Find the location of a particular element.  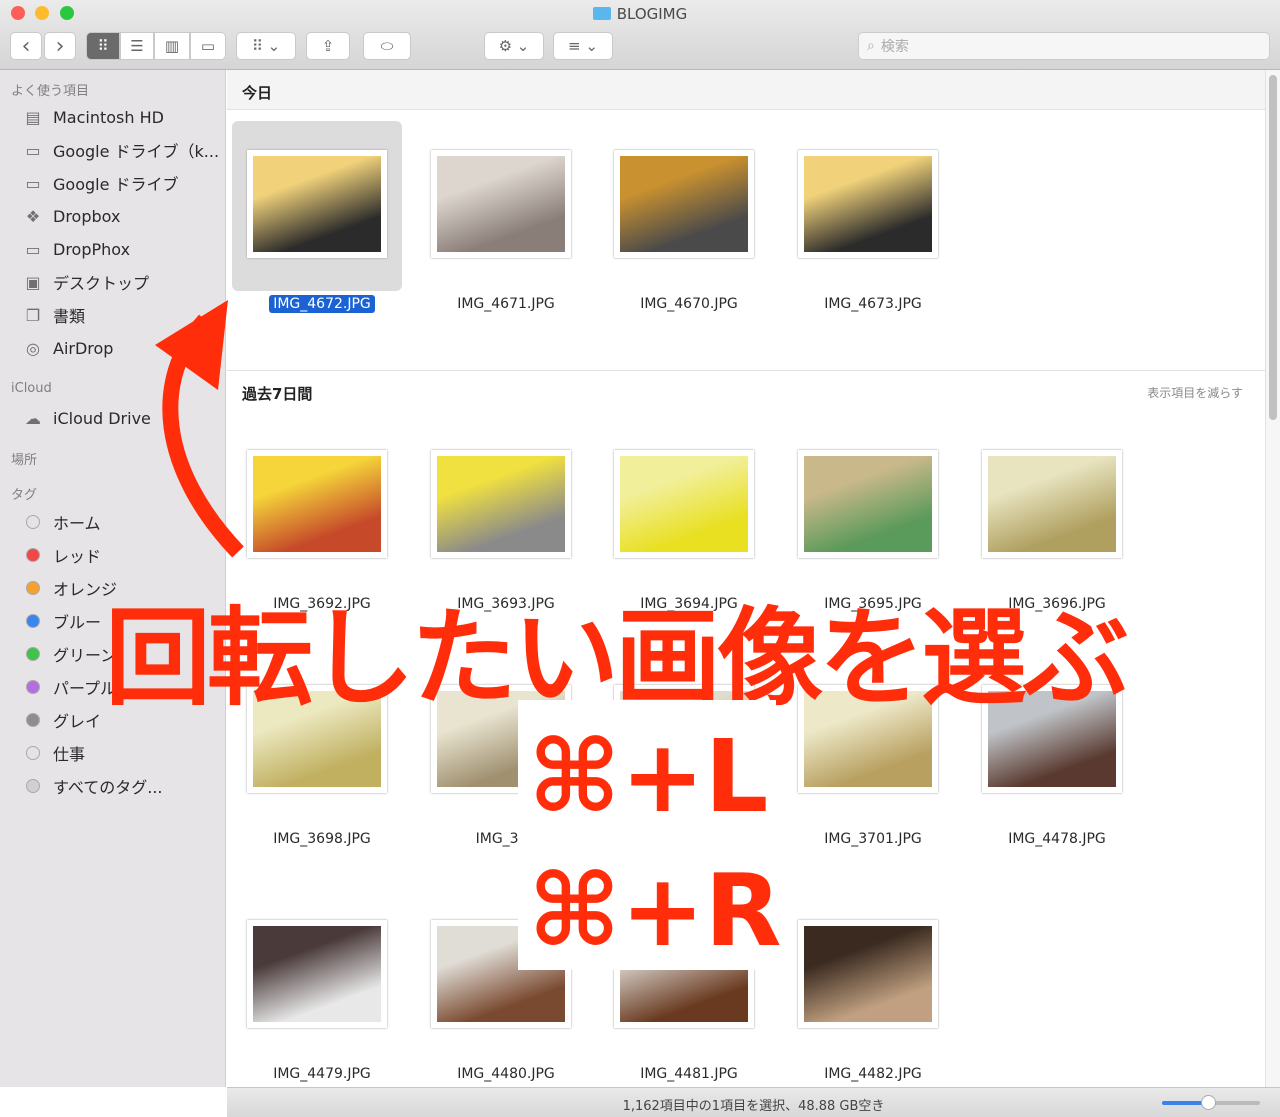

sidebar-item-label: ホーム is located at coordinates (77, 523).